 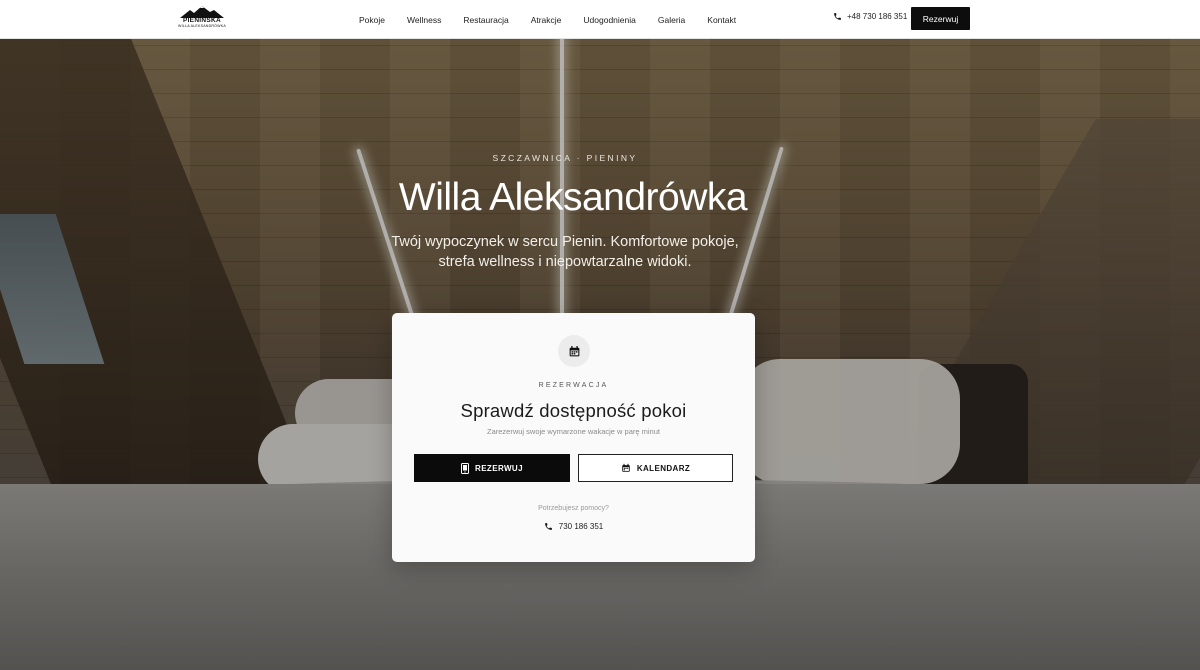 I want to click on booking-heading: Sprawdź dostępność pokoi, so click(x=573, y=410).